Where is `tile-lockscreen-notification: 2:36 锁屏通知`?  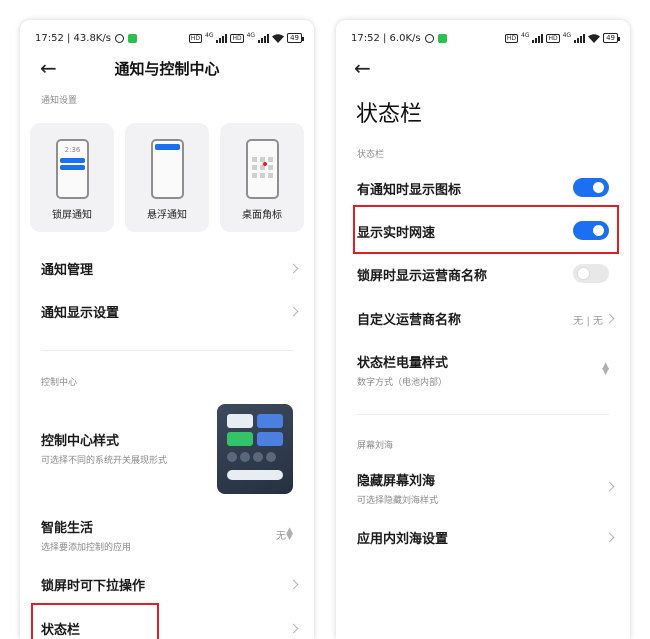
tile-lockscreen-notification: 2:36 锁屏通知 is located at coordinates (72, 177).